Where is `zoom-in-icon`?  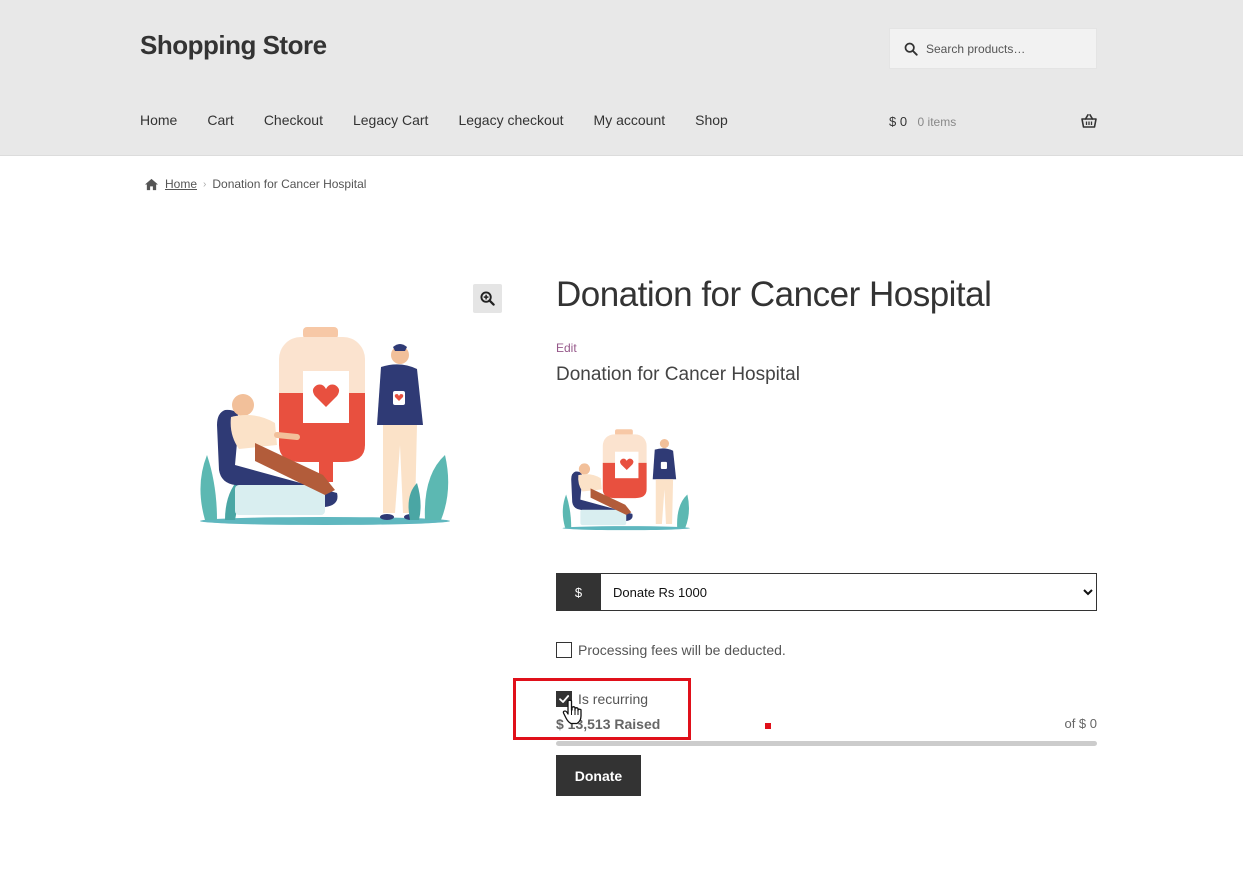 zoom-in-icon is located at coordinates (487, 298).